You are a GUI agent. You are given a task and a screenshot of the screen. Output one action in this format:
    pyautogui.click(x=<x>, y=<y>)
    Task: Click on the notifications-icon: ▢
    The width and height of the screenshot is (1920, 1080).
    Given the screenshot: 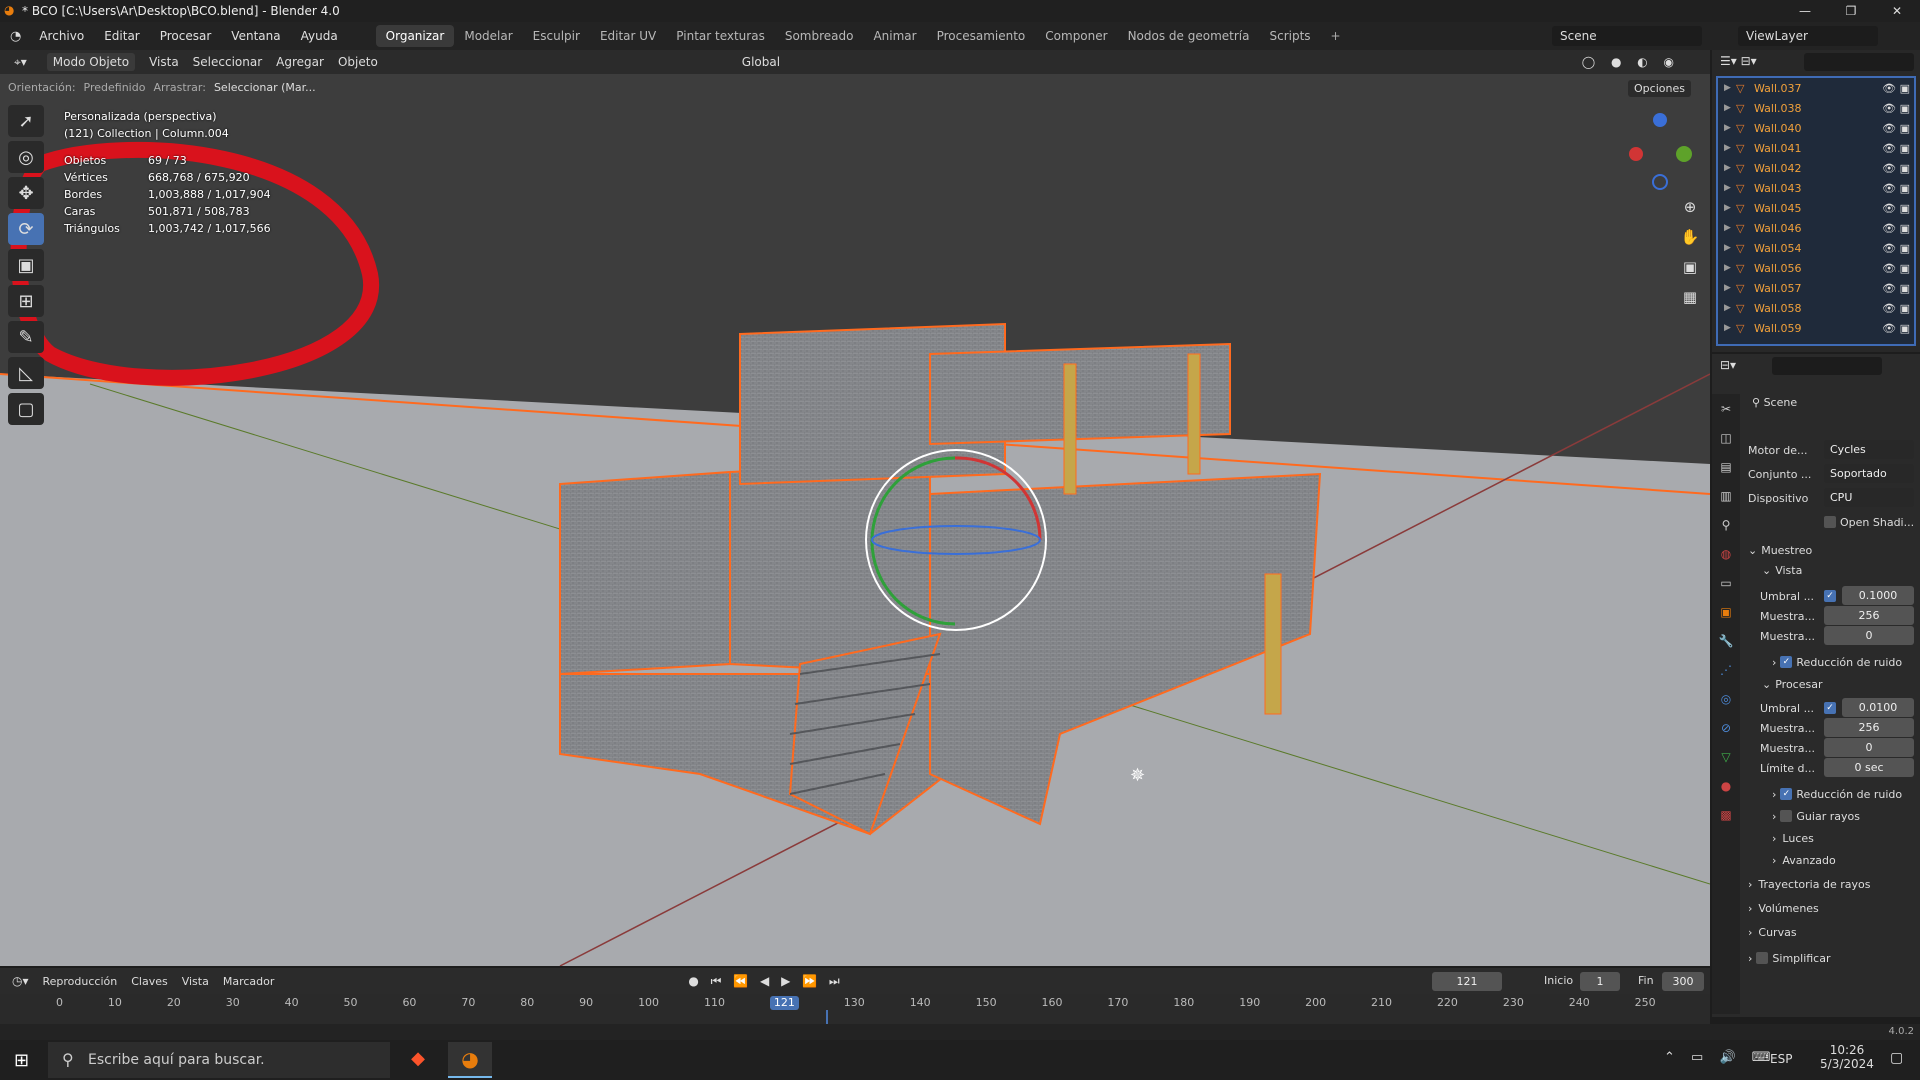 What is the action you would take?
    pyautogui.click(x=1896, y=1058)
    